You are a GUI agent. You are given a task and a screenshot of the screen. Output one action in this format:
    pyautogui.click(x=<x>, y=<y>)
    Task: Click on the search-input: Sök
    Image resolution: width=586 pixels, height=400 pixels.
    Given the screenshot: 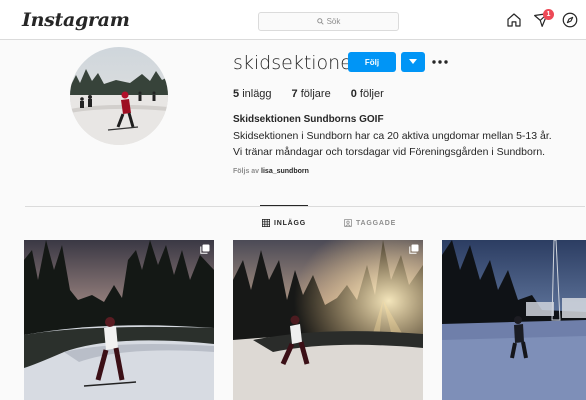 What is the action you would take?
    pyautogui.click(x=328, y=21)
    